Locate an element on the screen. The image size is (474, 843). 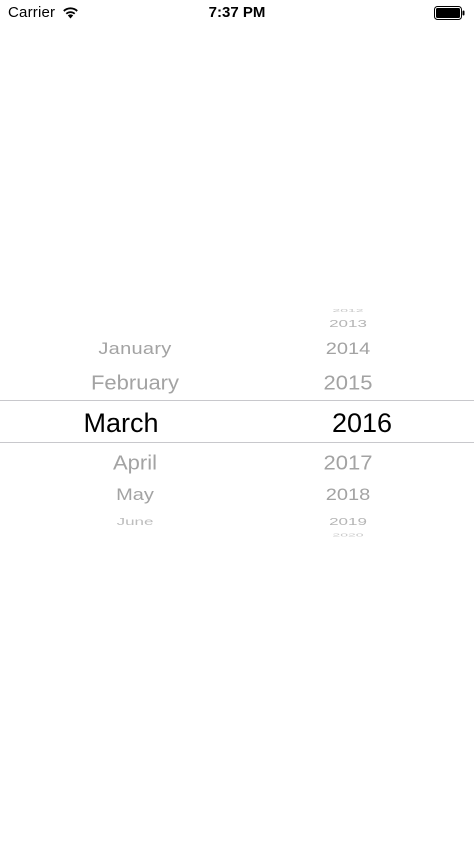
month-option-february: February is located at coordinates (135, 383).